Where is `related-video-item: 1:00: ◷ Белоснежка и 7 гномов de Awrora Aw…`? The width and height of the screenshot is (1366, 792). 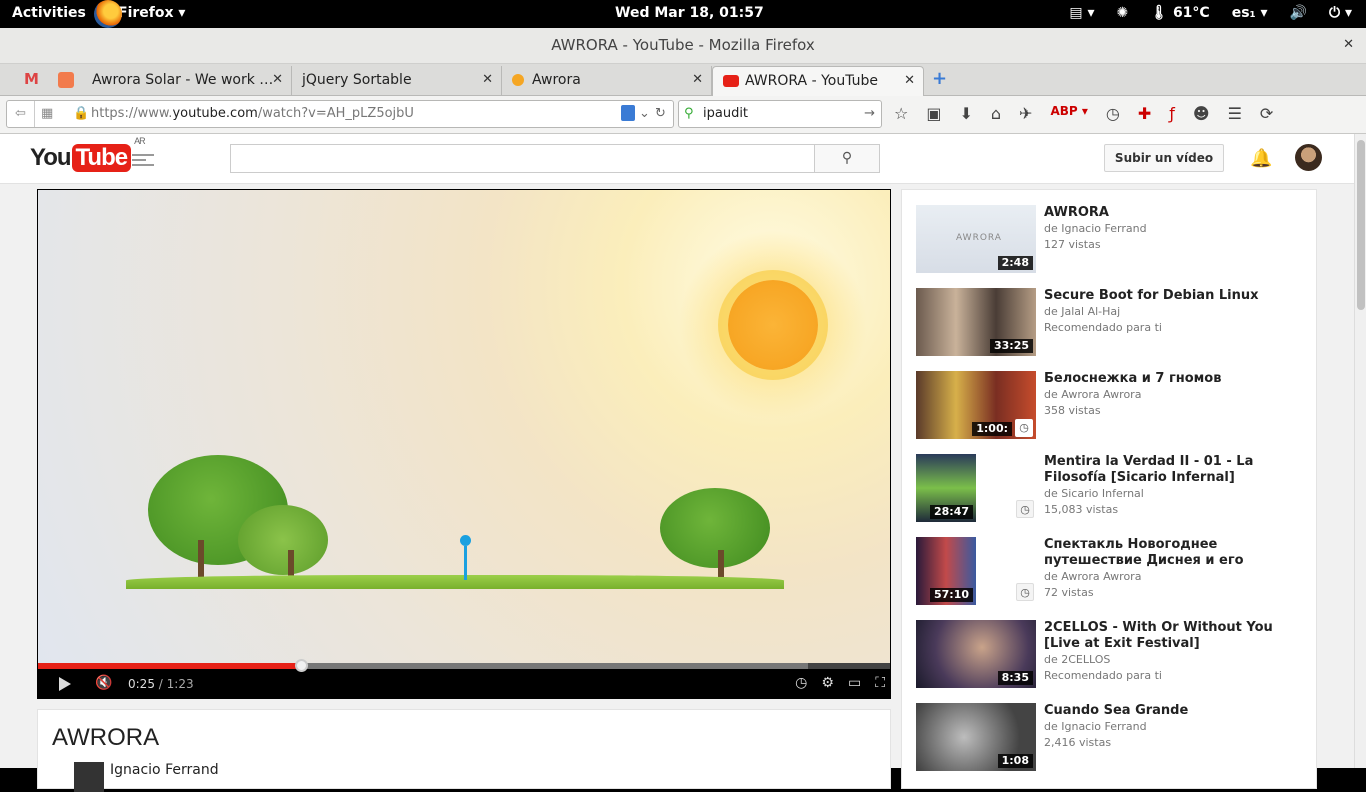 related-video-item: 1:00: ◷ Белоснежка и 7 гномов de Awrora Aw… is located at coordinates (1111, 406).